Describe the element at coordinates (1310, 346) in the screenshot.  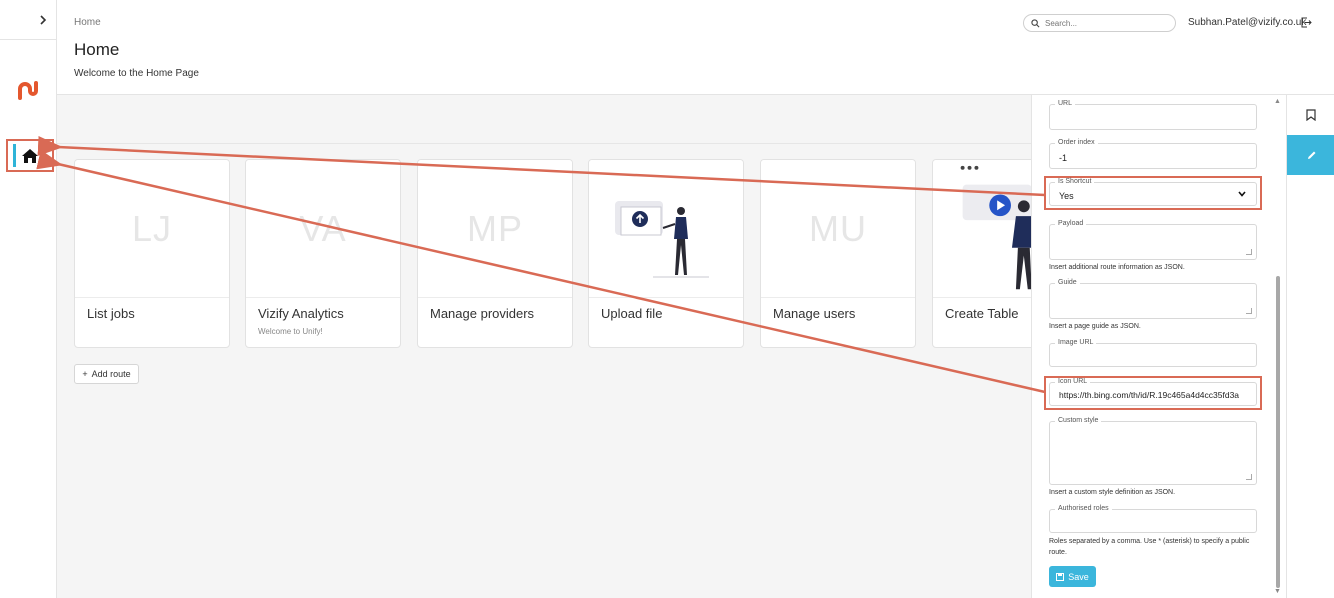
I see `right-icon-strip` at that location.